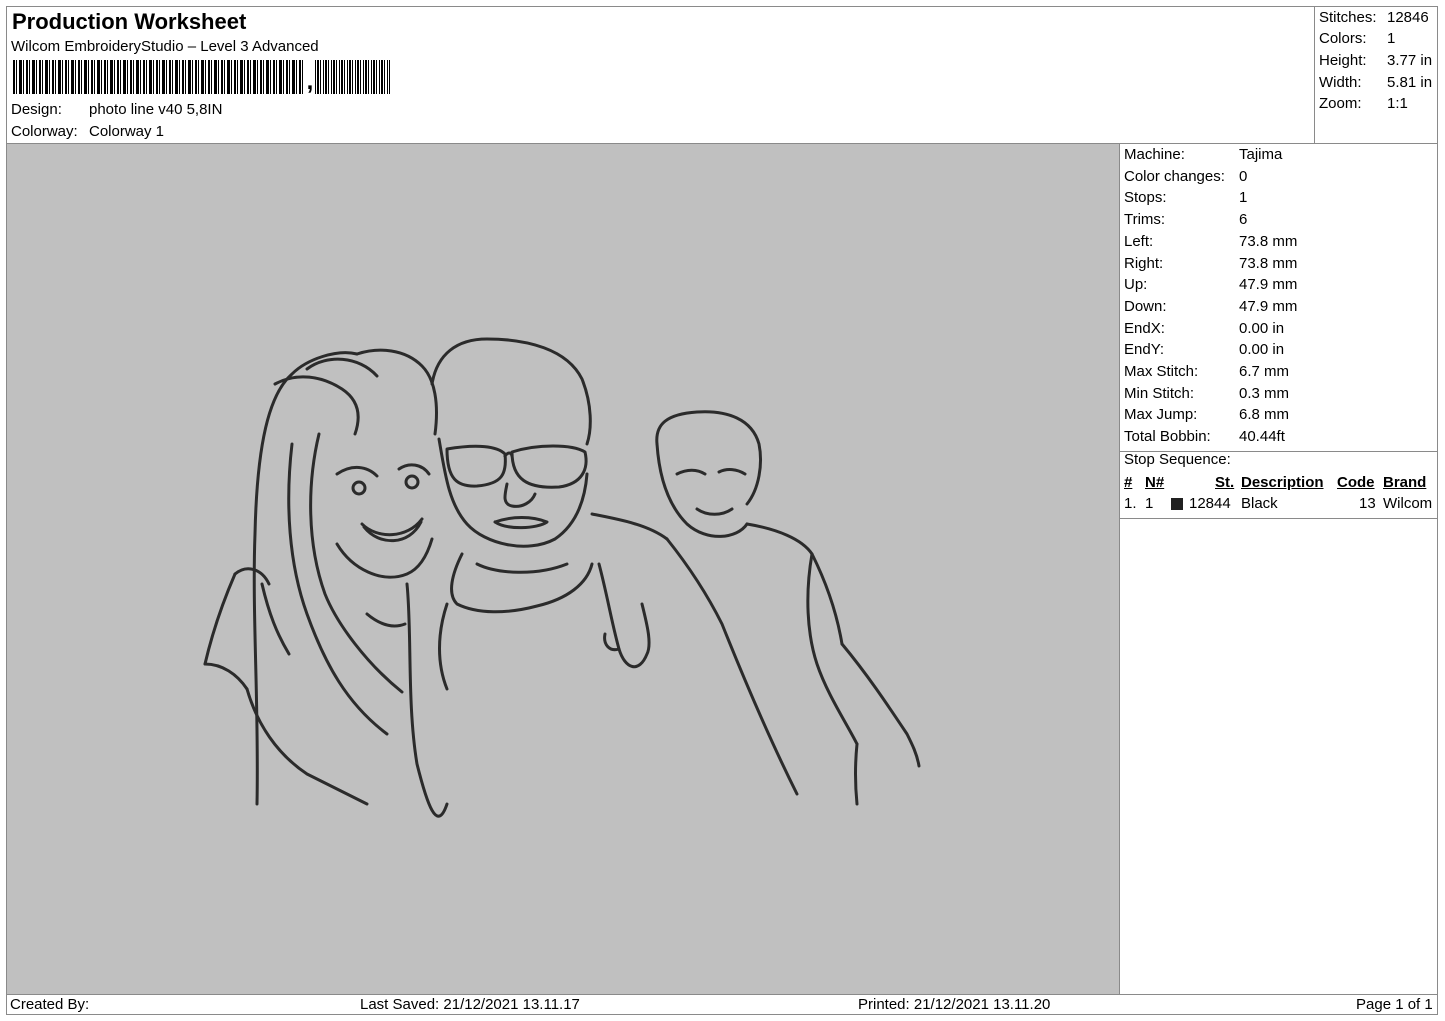 The width and height of the screenshot is (1445, 1021). I want to click on zoom-value: 1:1, so click(1397, 103).